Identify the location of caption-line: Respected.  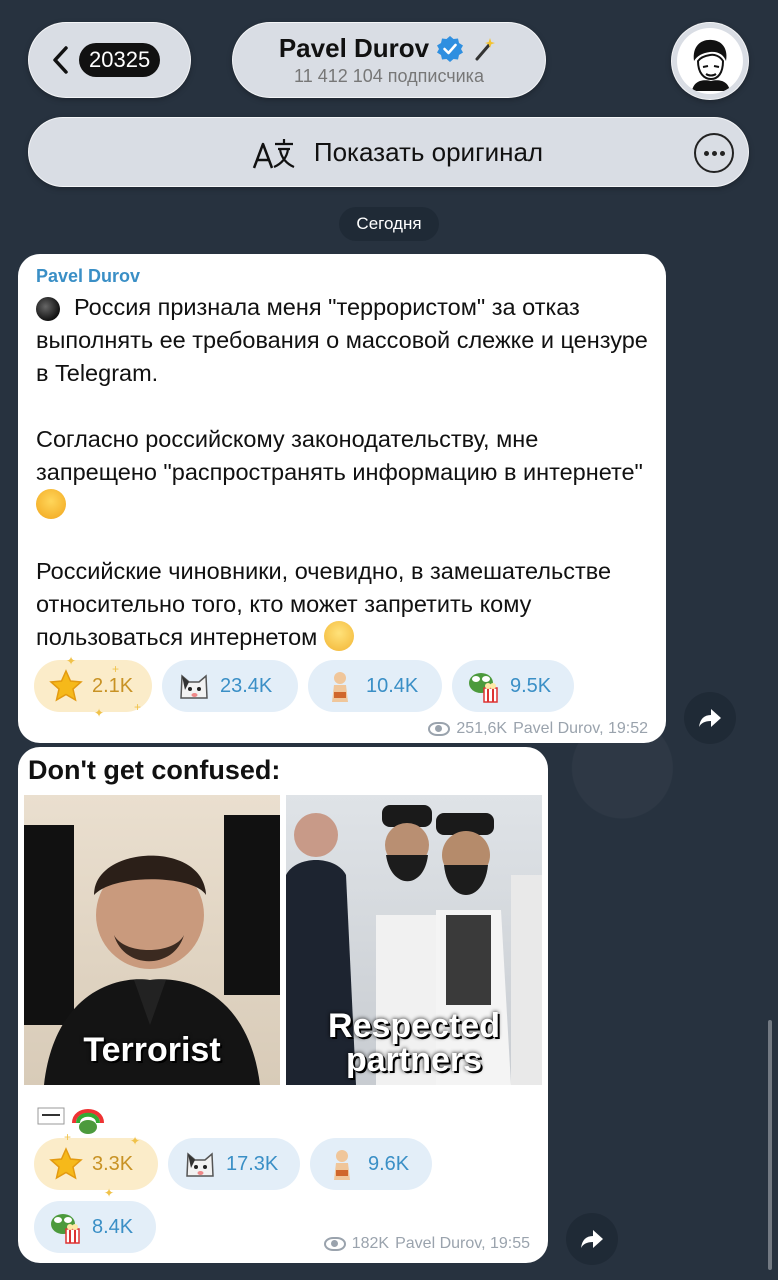
(414, 1026).